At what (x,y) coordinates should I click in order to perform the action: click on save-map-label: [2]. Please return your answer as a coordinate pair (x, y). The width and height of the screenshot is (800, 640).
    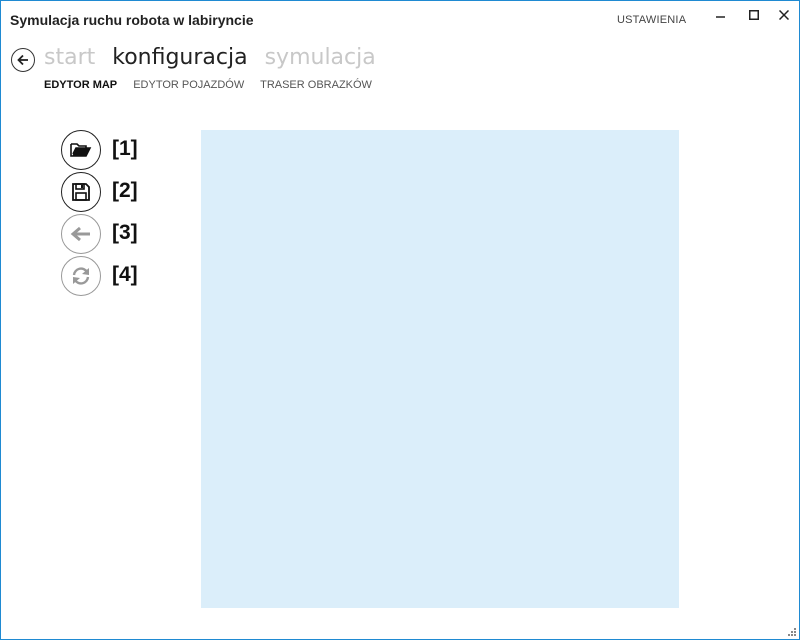
    Looking at the image, I should click on (125, 190).